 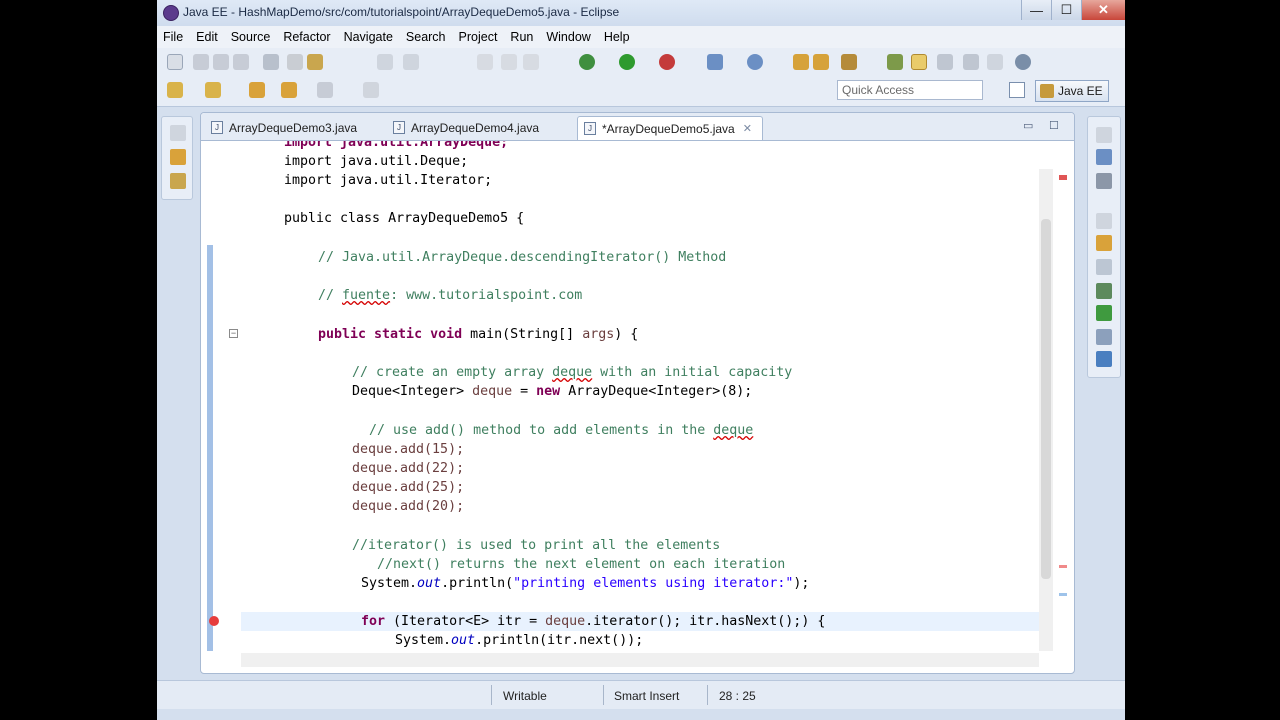 What do you see at coordinates (175, 90) in the screenshot?
I see `next-annotation-icon` at bounding box center [175, 90].